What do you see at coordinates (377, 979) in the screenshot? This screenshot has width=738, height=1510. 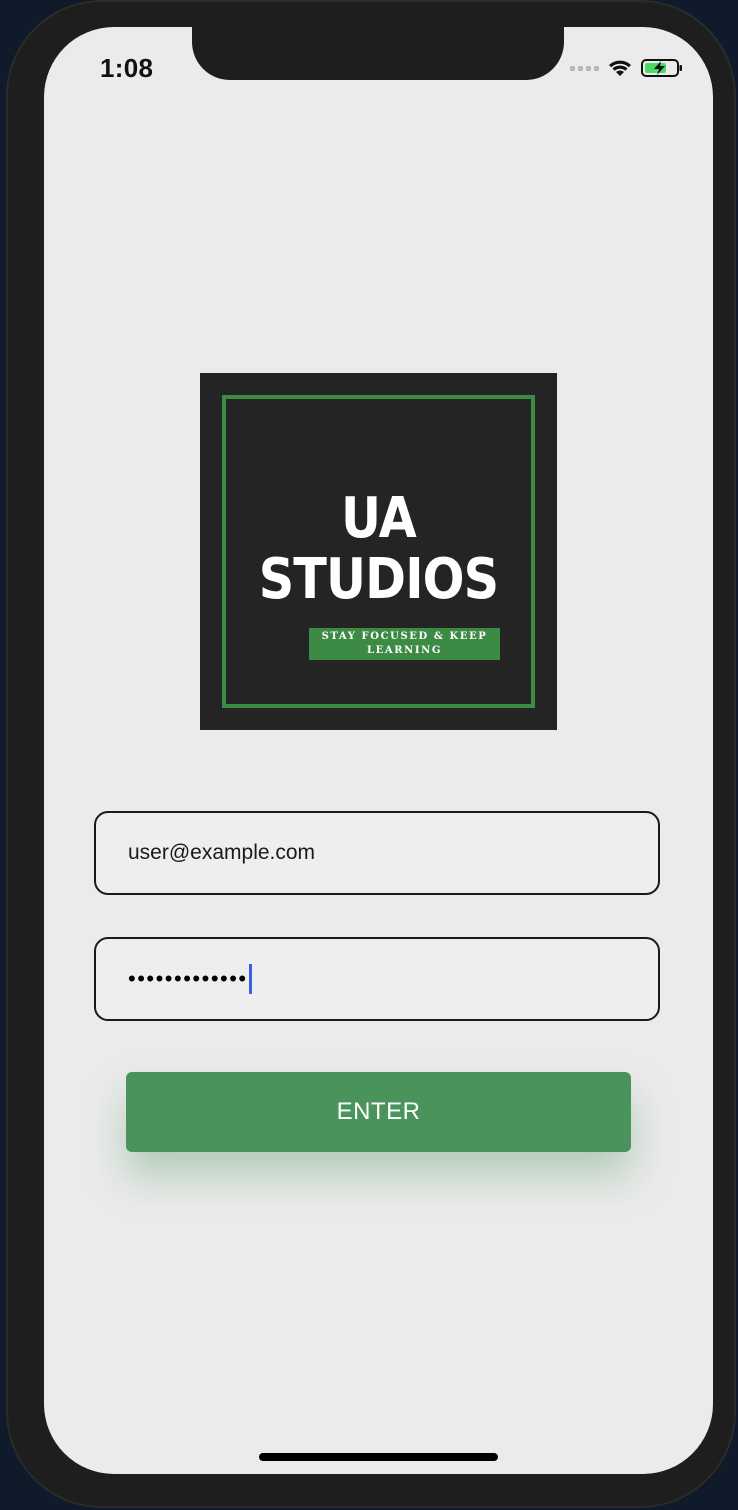 I see `password-field: •••••••••••••` at bounding box center [377, 979].